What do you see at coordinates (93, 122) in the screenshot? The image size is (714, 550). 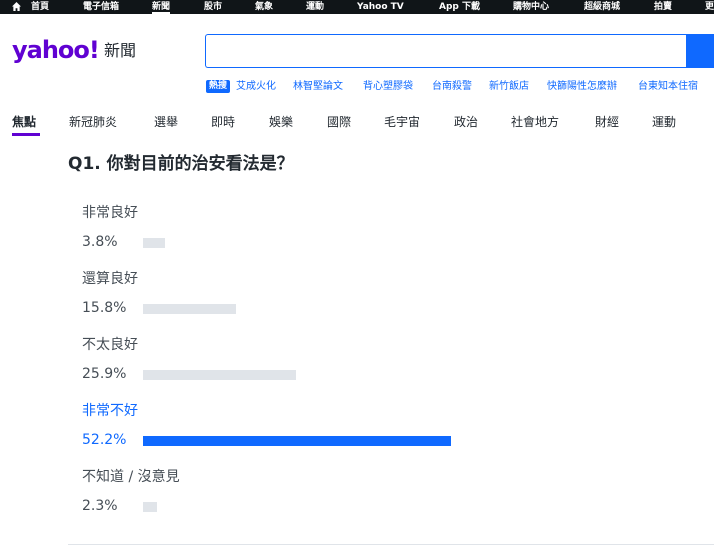 I see `nav-item-covid: 新冠肺炎` at bounding box center [93, 122].